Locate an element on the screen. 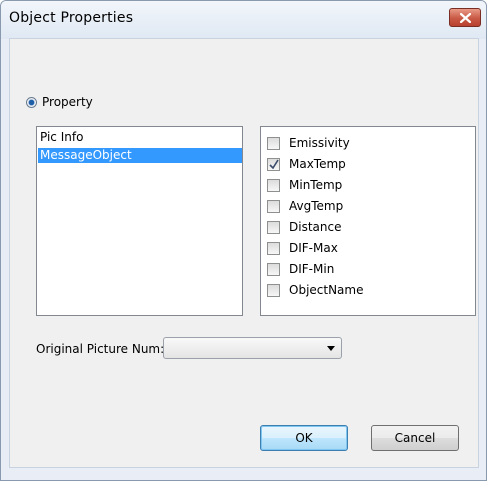  check-row-mintemp: MinTemp is located at coordinates (304, 185).